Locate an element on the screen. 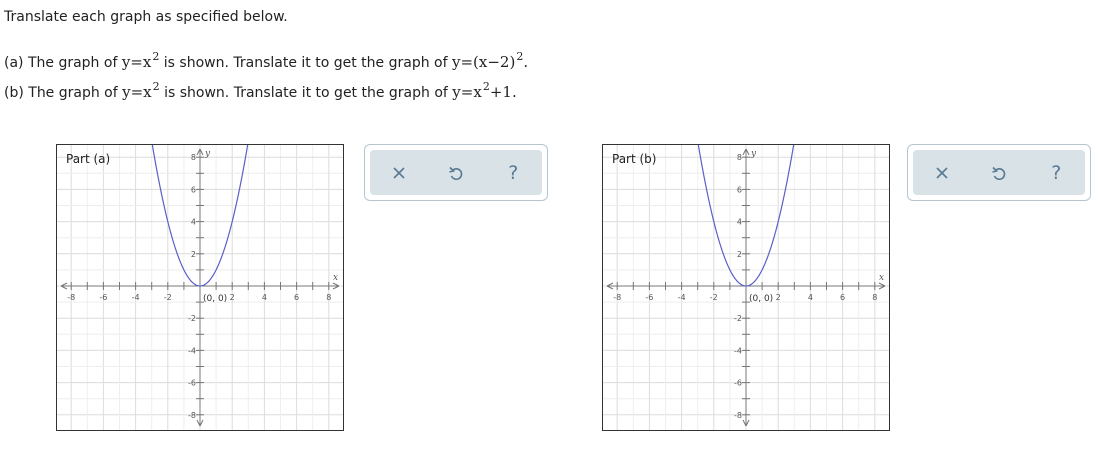 This screenshot has height=449, width=1098. graph-part-a-label: Part (a) is located at coordinates (88, 159).